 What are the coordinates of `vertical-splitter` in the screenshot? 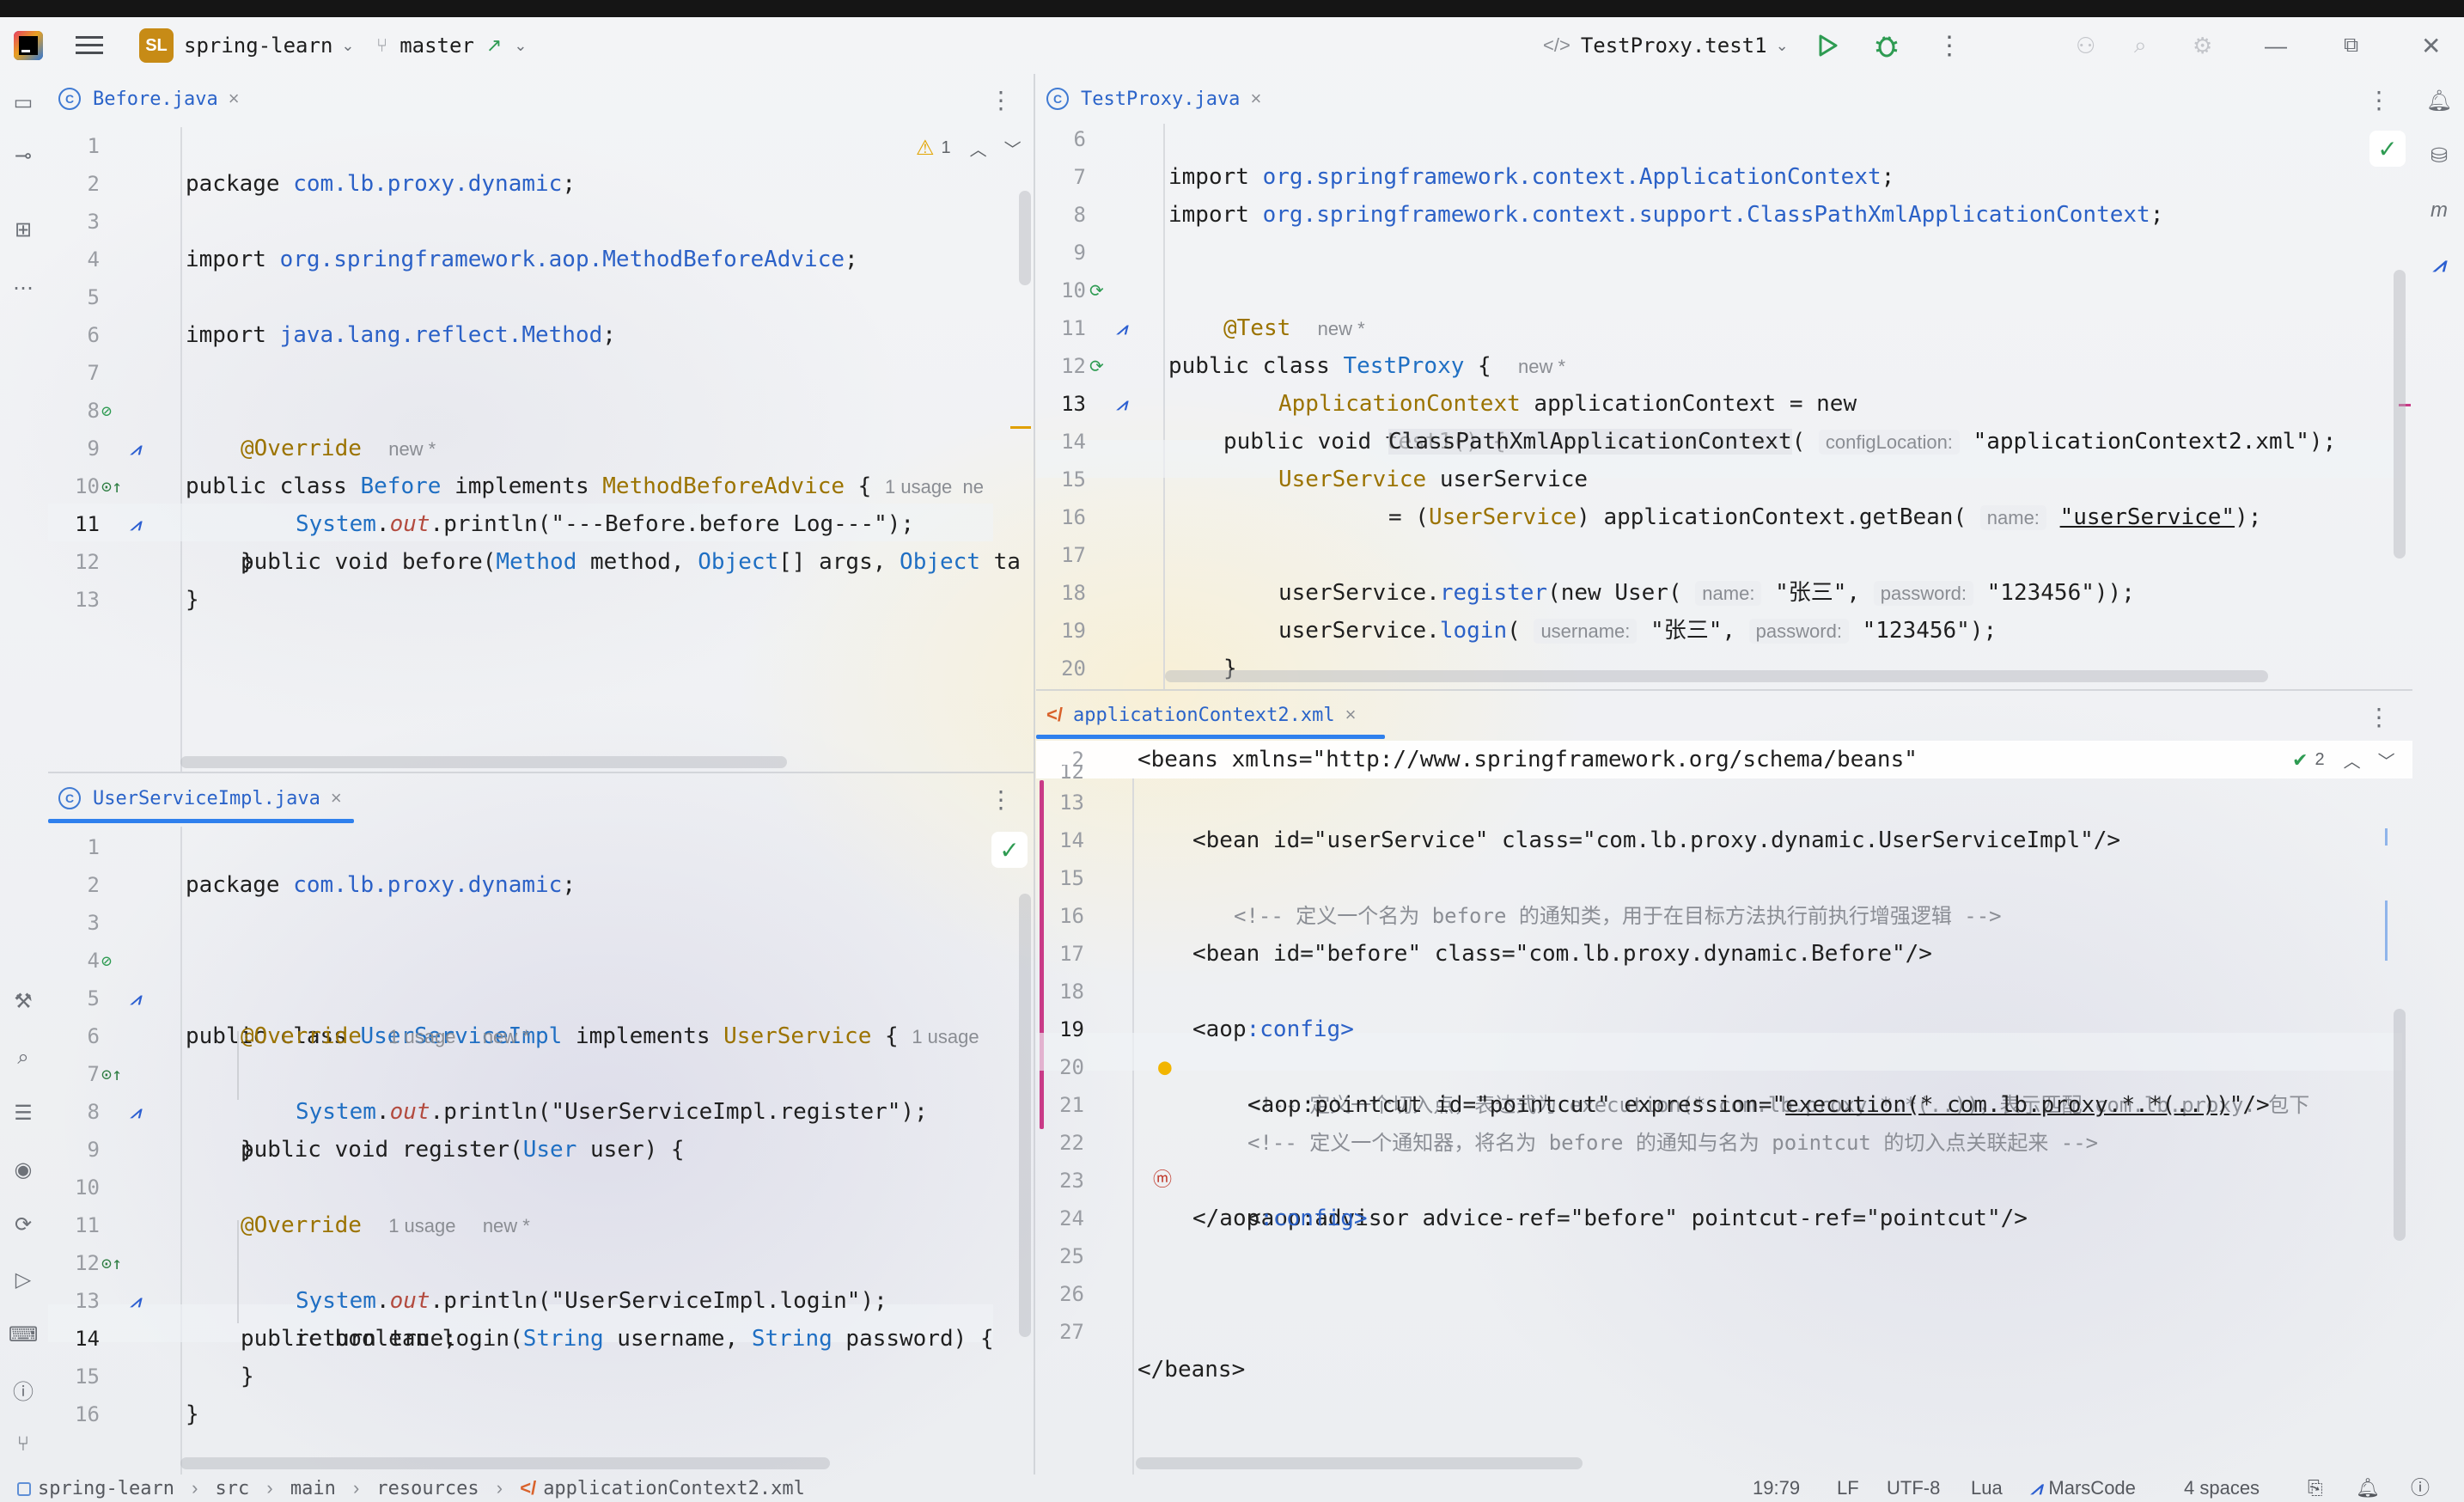 It's located at (1034, 774).